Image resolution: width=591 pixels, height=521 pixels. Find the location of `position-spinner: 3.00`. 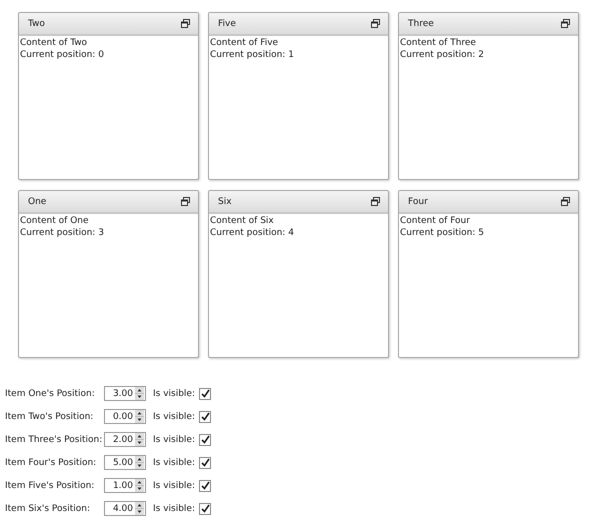

position-spinner: 3.00 is located at coordinates (125, 393).